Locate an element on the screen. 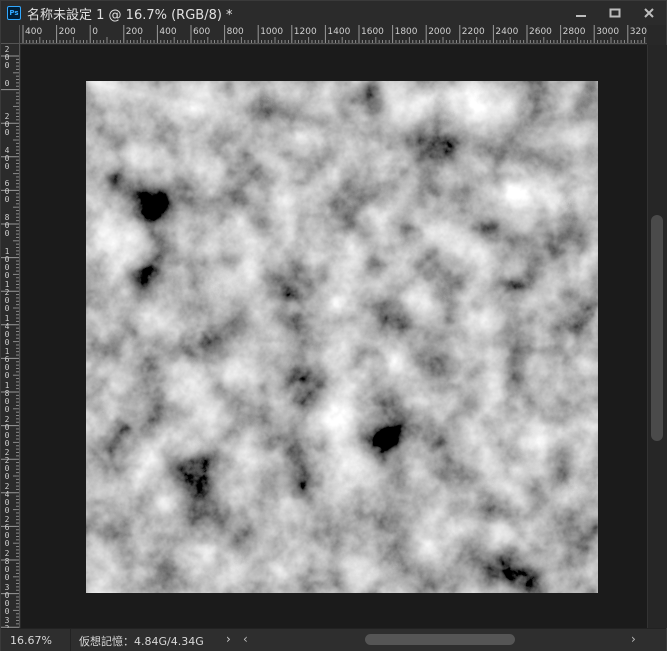 This screenshot has height=651, width=667. ruler-v-label: 2400 is located at coordinates (7, 498).